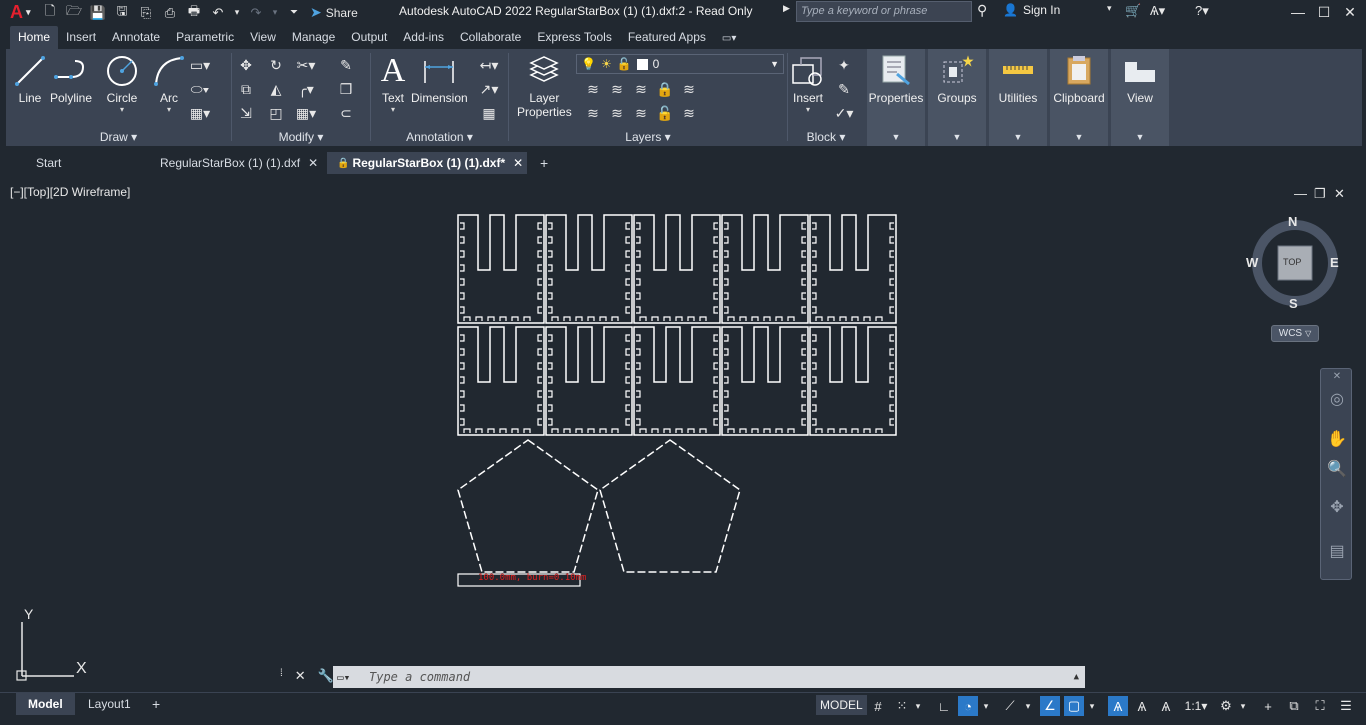 This screenshot has height=725, width=1366. What do you see at coordinates (1166, 706) in the screenshot?
I see `annotation-scale-icon: Ѧ` at bounding box center [1166, 706].